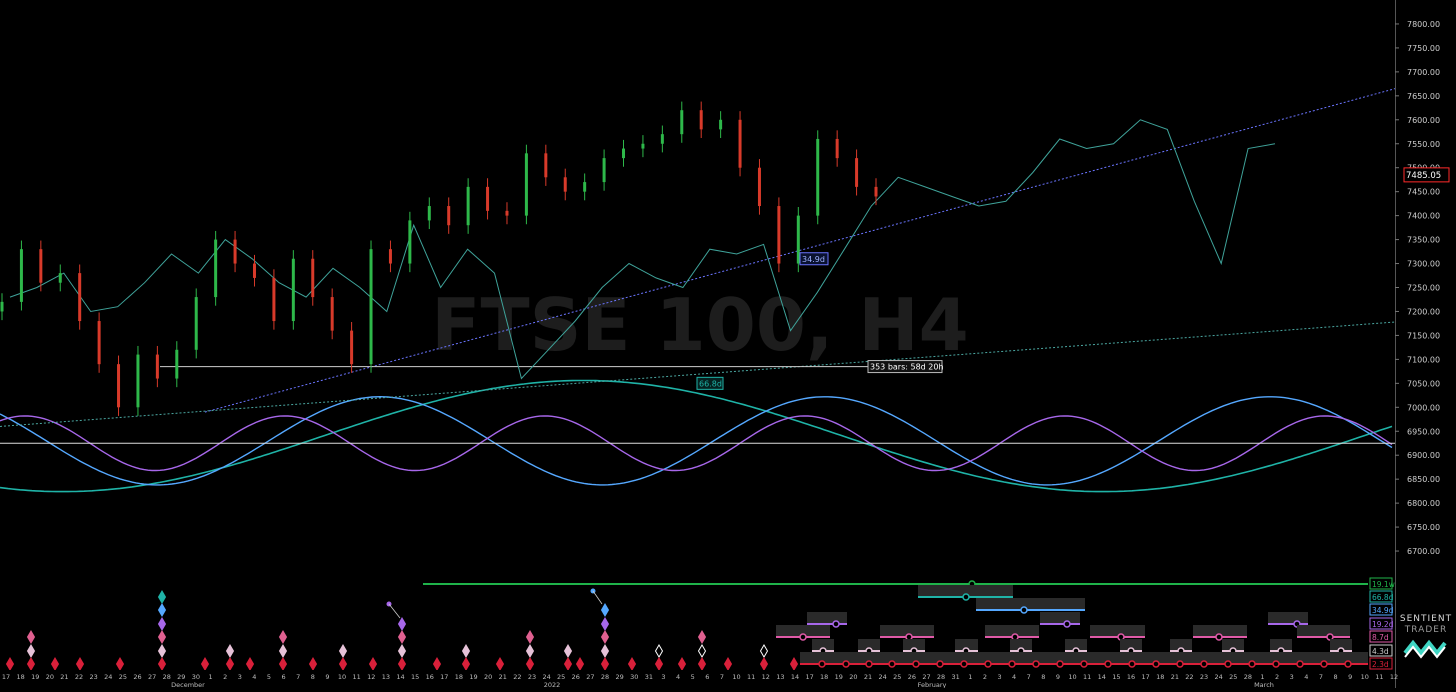 This screenshot has height=692, width=1456. I want to click on cycle-phase-shade, so click(1288, 618).